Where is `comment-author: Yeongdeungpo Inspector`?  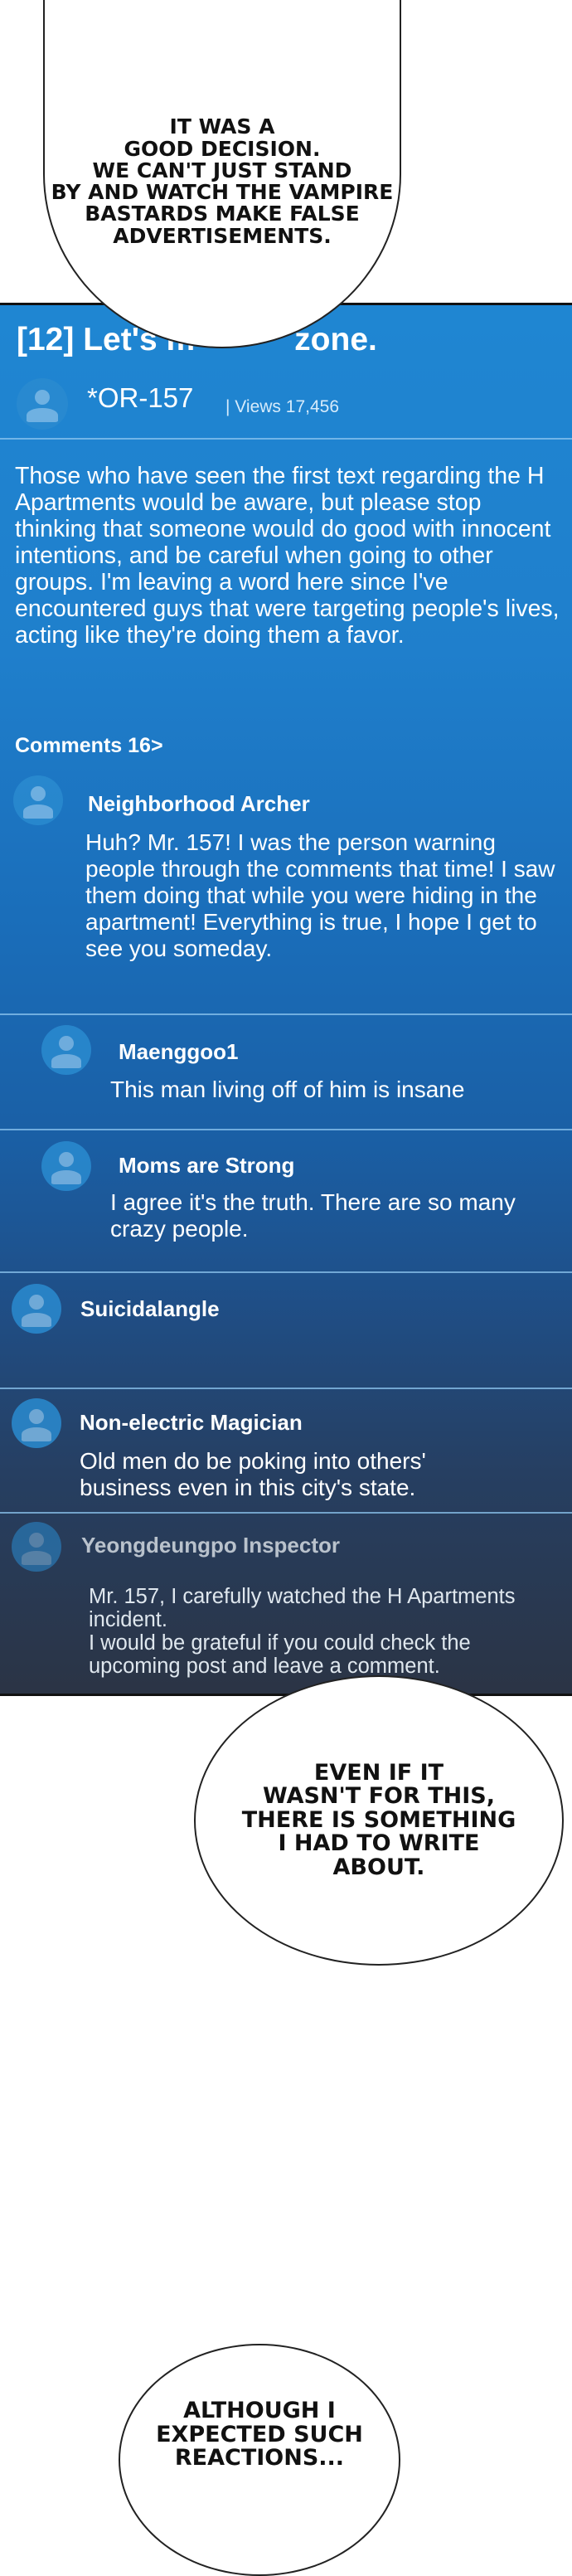 comment-author: Yeongdeungpo Inspector is located at coordinates (210, 1546).